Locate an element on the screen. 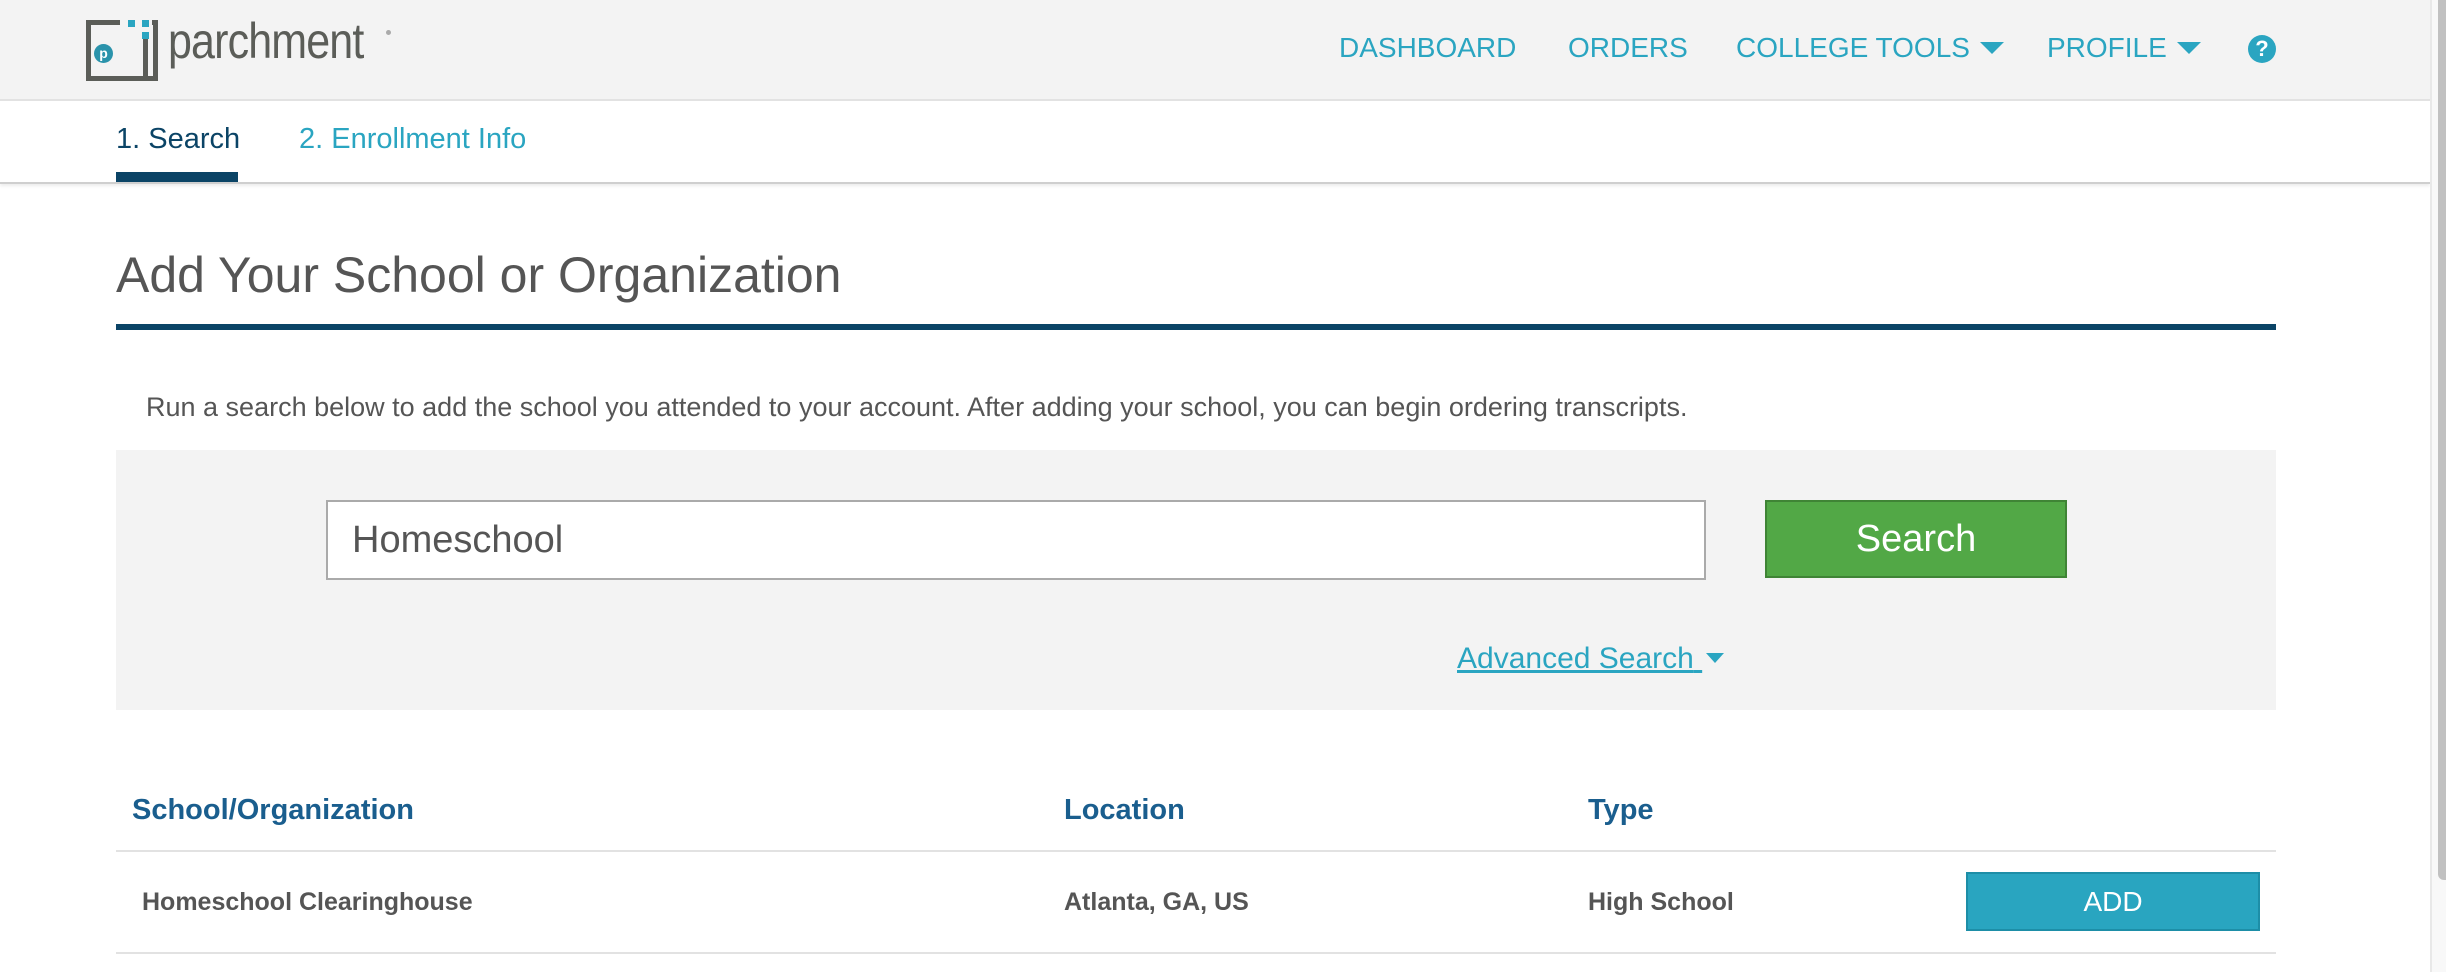 Image resolution: width=2446 pixels, height=972 pixels. cell-school-name: Homeschool Clearinghouse is located at coordinates (307, 902).